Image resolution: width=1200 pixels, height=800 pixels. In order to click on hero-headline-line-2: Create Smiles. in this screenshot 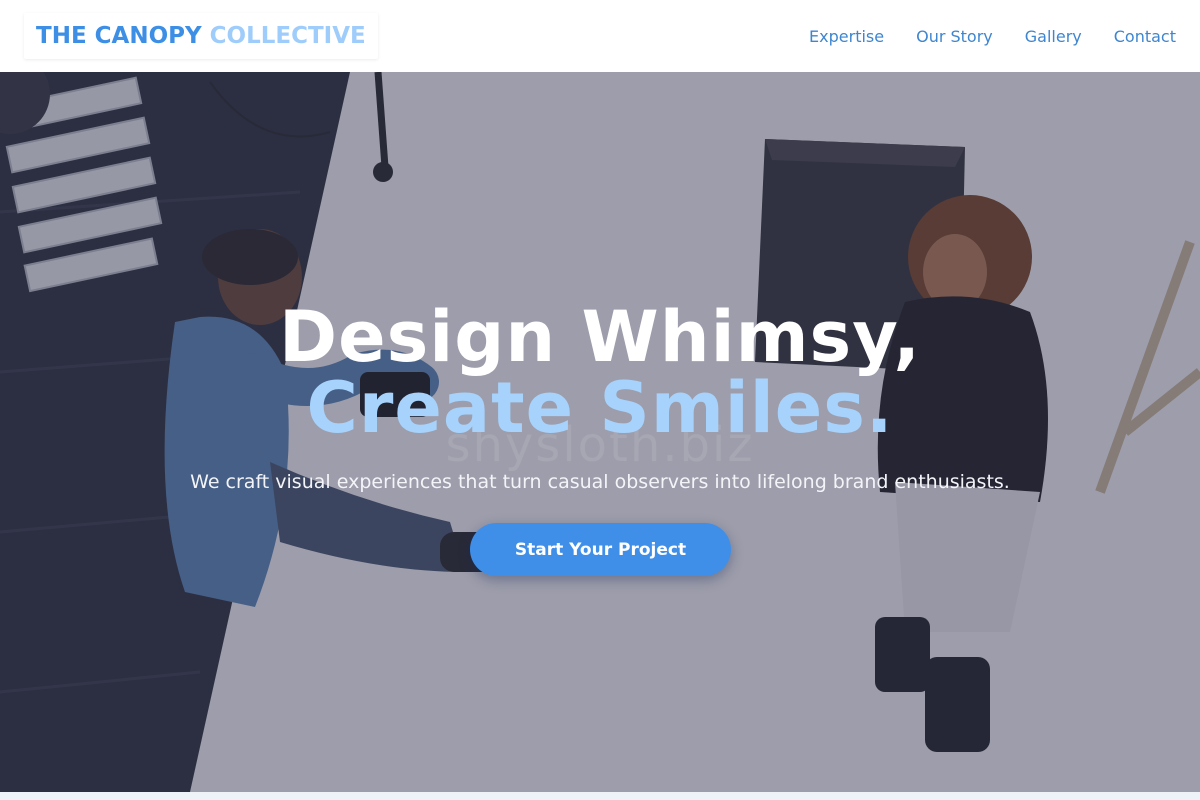, I will do `click(600, 408)`.